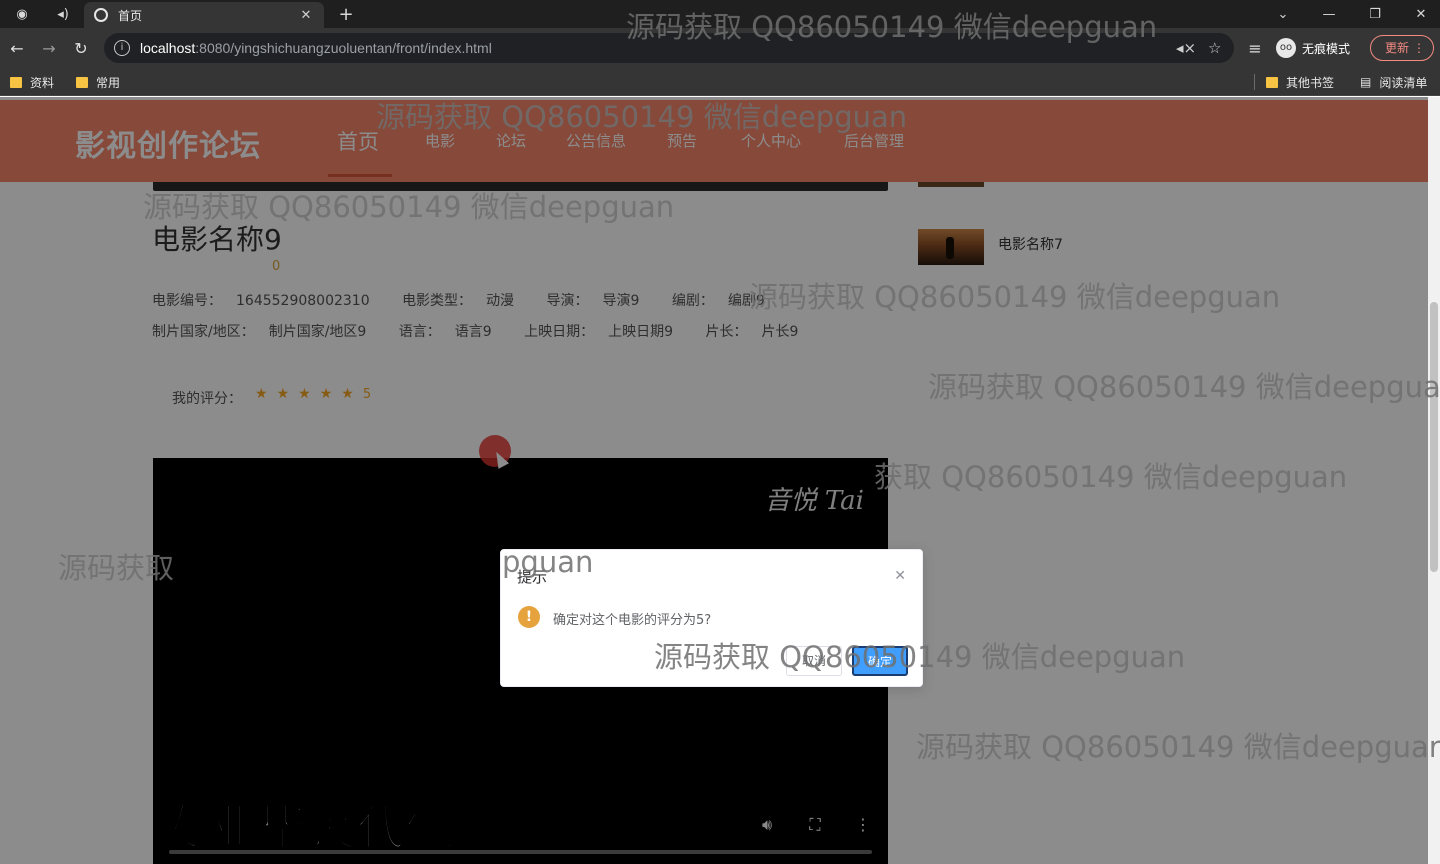 This screenshot has height=864, width=1440. What do you see at coordinates (42, 82) in the screenshot?
I see `bookmark-label: 资料` at bounding box center [42, 82].